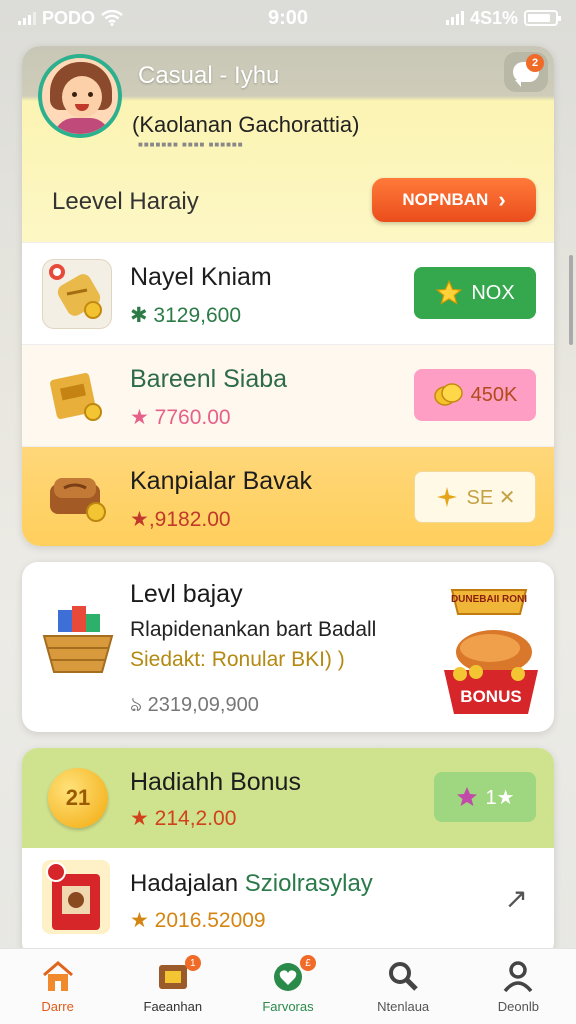 Image resolution: width=576 pixels, height=1024 pixels. I want to click on tab-label: Ntenlaua, so click(403, 1006).